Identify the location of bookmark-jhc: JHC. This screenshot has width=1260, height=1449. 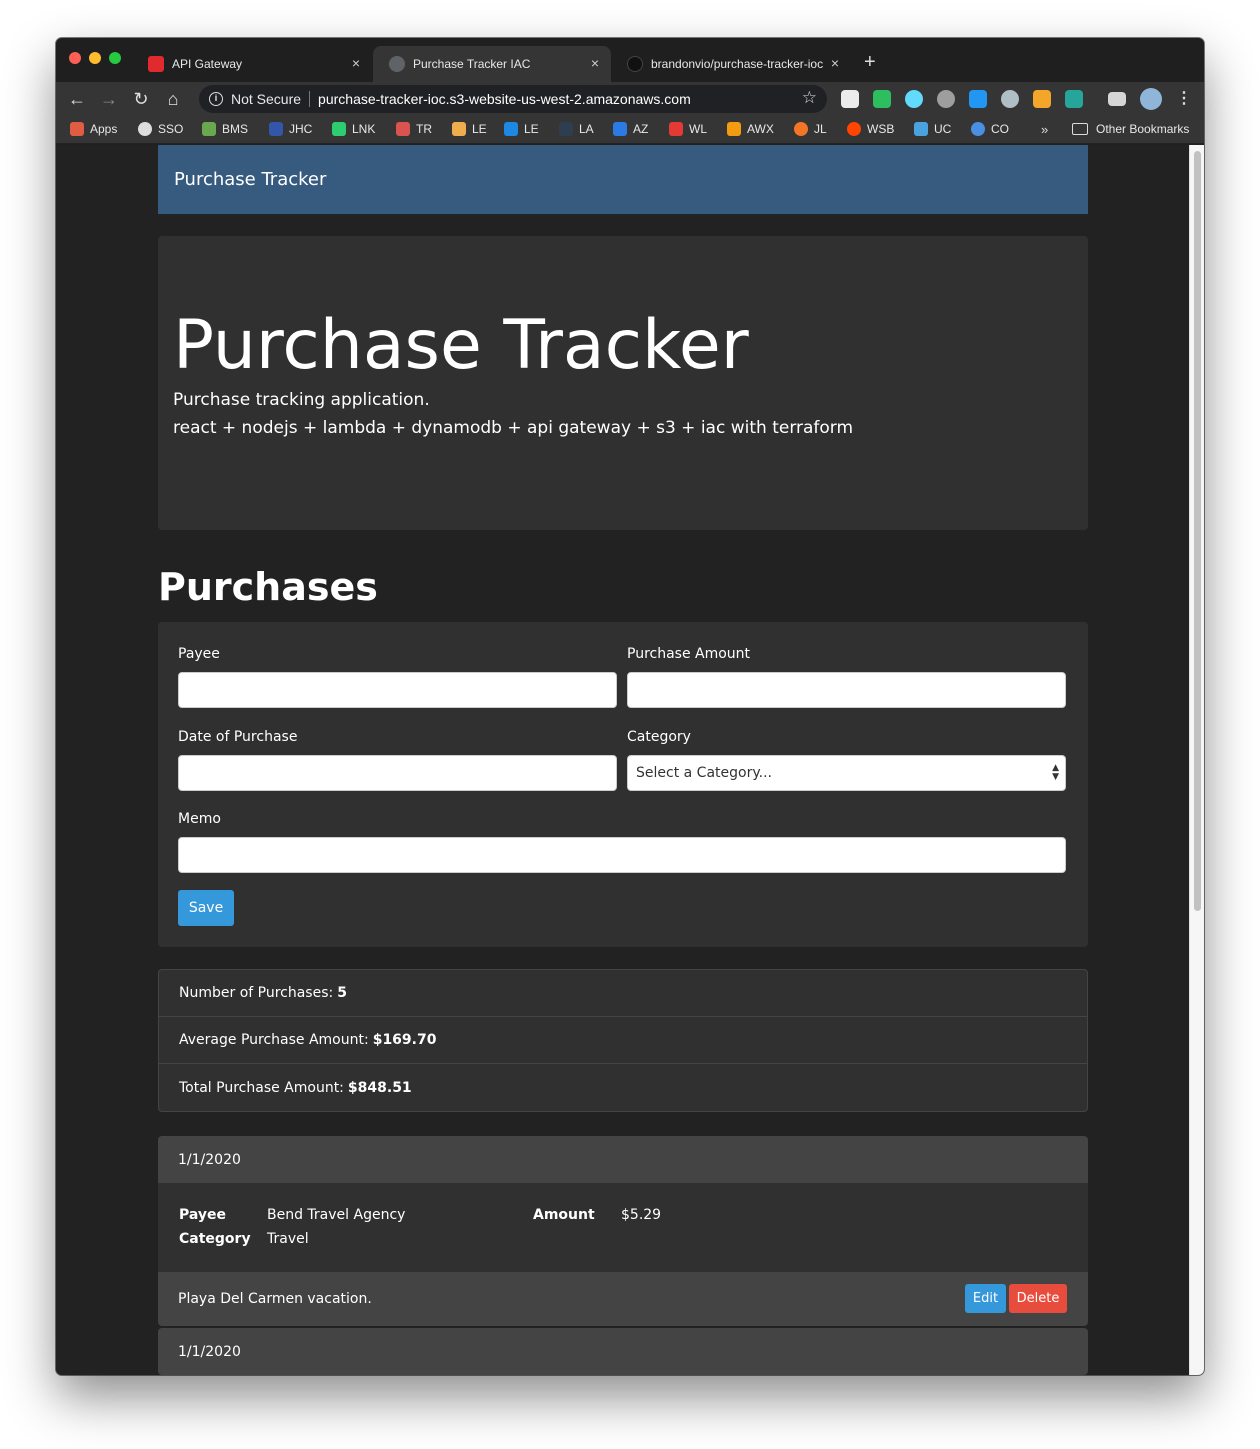
(290, 129).